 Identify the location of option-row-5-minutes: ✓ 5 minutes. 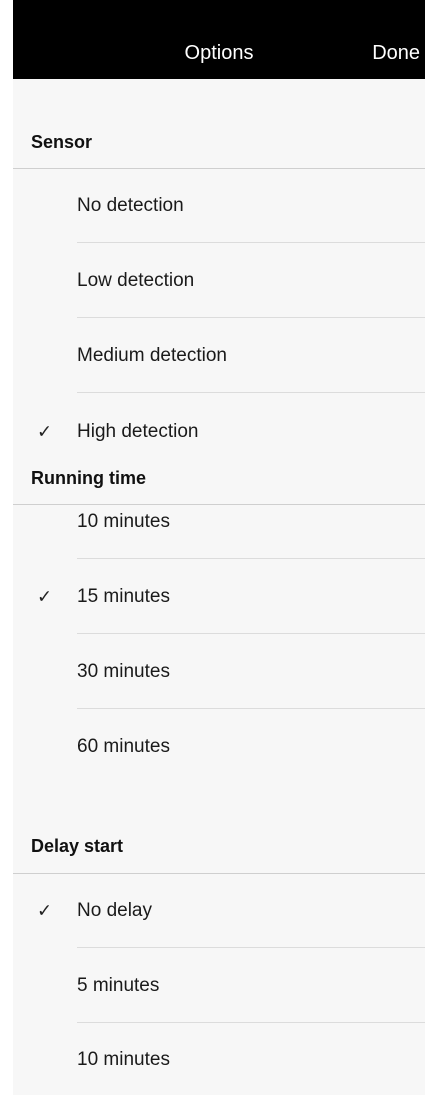
(219, 986).